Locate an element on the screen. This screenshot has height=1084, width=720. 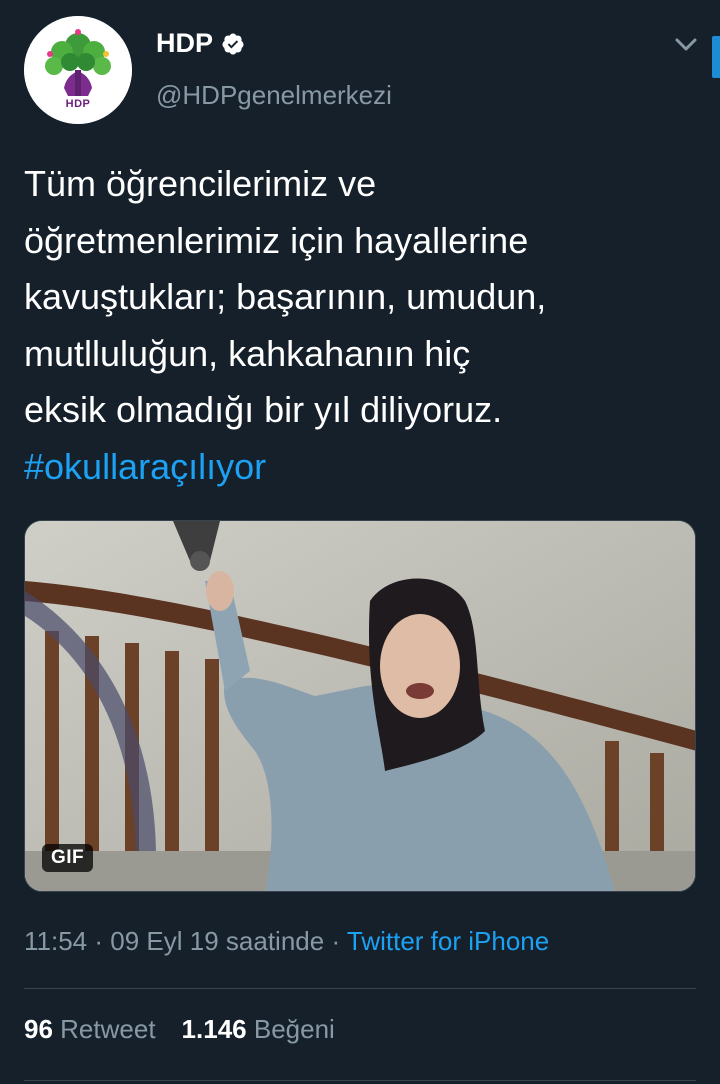
chevron-down-icon is located at coordinates (686, 45).